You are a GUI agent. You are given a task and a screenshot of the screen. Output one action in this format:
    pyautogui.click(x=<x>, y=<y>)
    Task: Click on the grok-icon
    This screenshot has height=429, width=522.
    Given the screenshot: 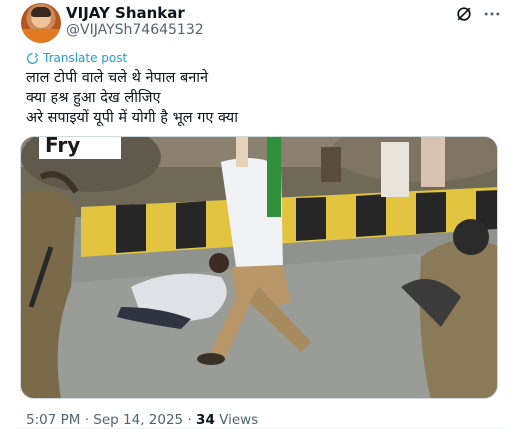 What is the action you would take?
    pyautogui.click(x=464, y=14)
    